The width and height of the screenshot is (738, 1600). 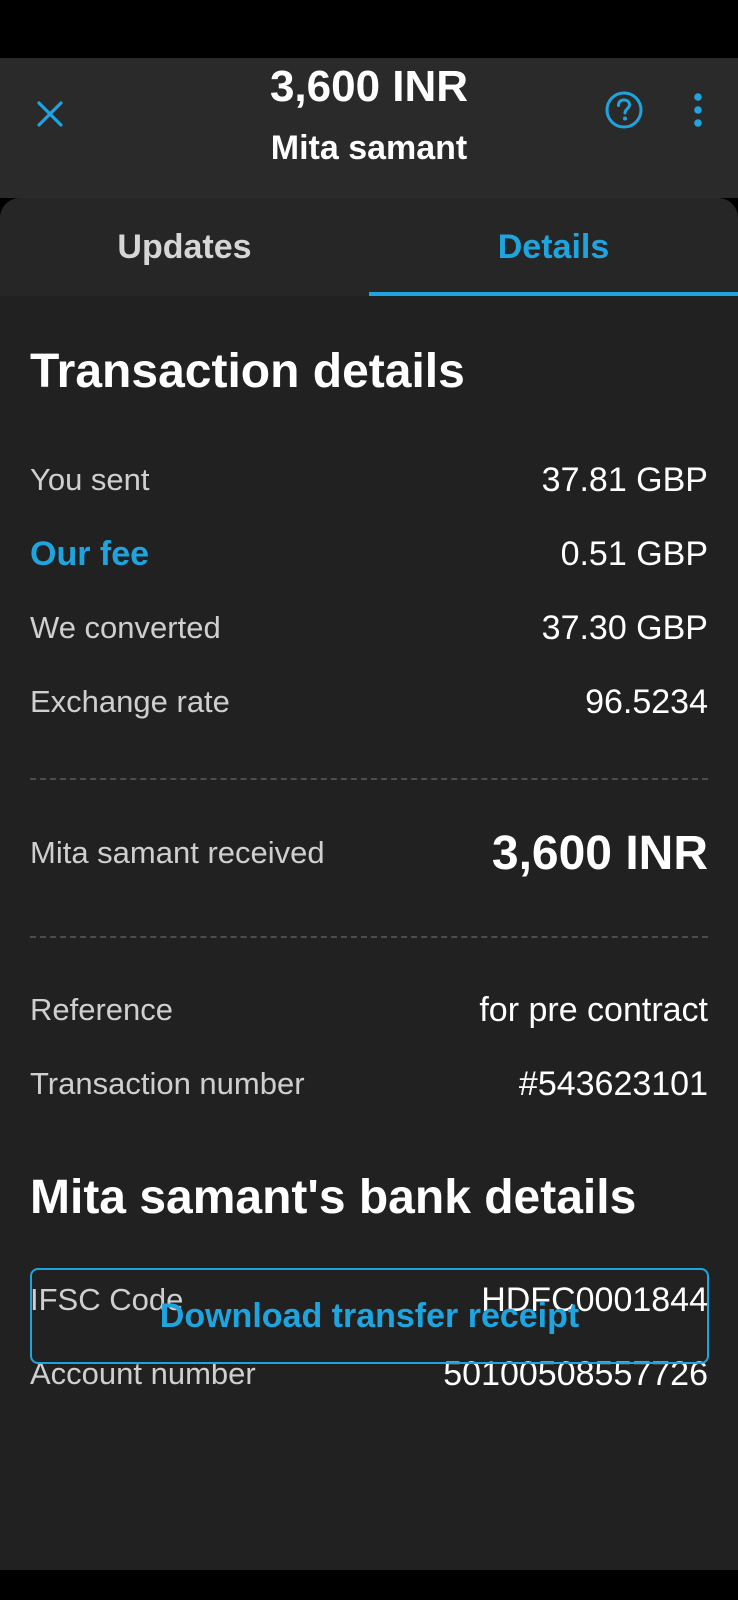 I want to click on transaction-number-row: Transaction number #543623101, so click(x=369, y=1084).